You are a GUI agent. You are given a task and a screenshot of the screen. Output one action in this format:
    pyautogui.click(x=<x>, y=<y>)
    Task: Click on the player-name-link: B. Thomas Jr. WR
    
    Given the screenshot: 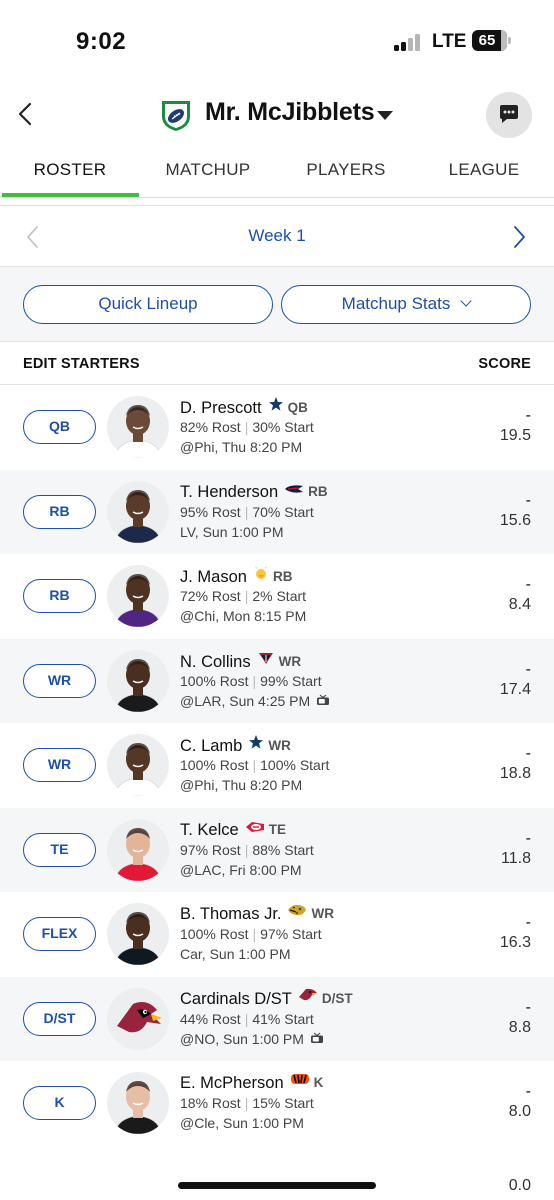 What is the action you would take?
    pyautogui.click(x=257, y=913)
    